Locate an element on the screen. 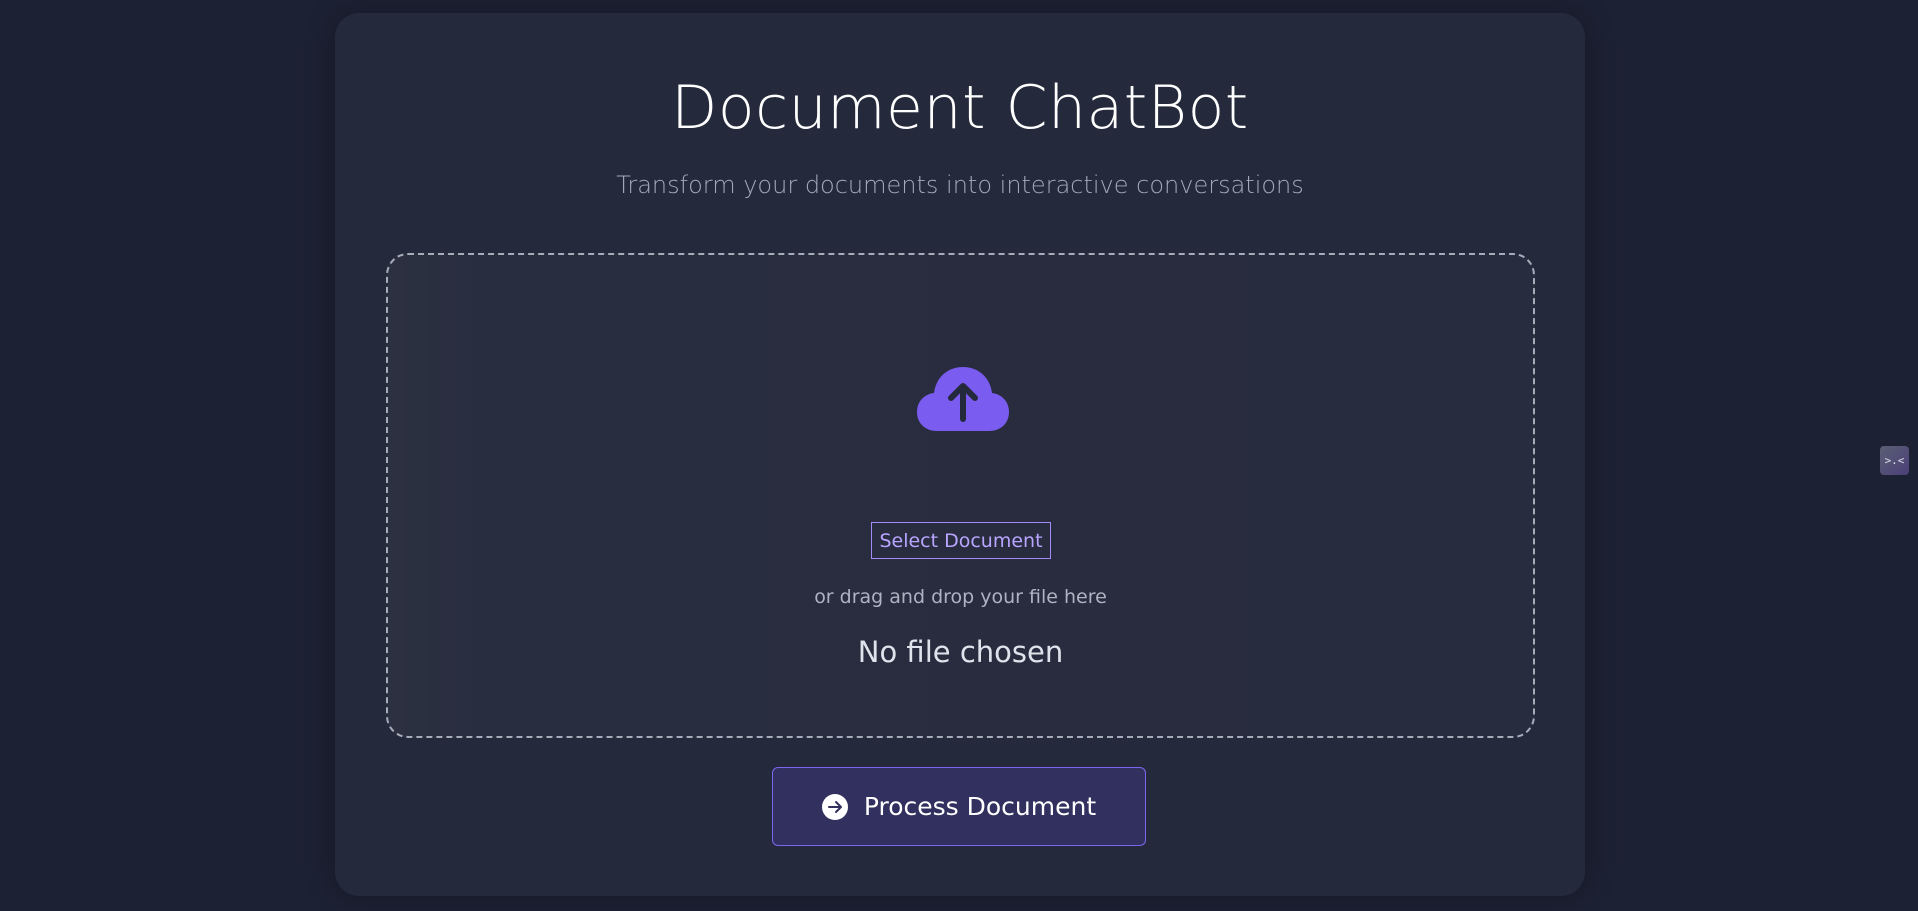  select-document-button: Select Document is located at coordinates (961, 540).